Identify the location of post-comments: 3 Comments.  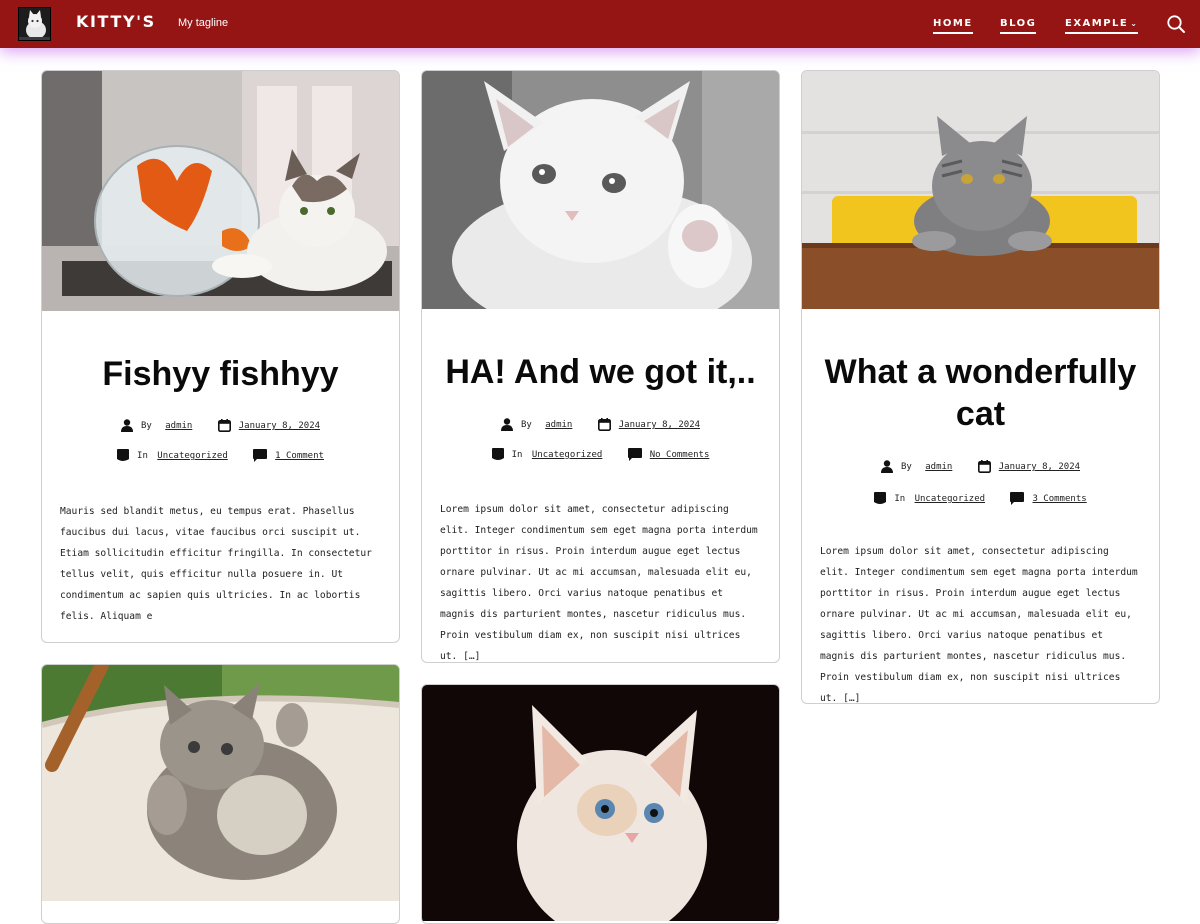
(1048, 498).